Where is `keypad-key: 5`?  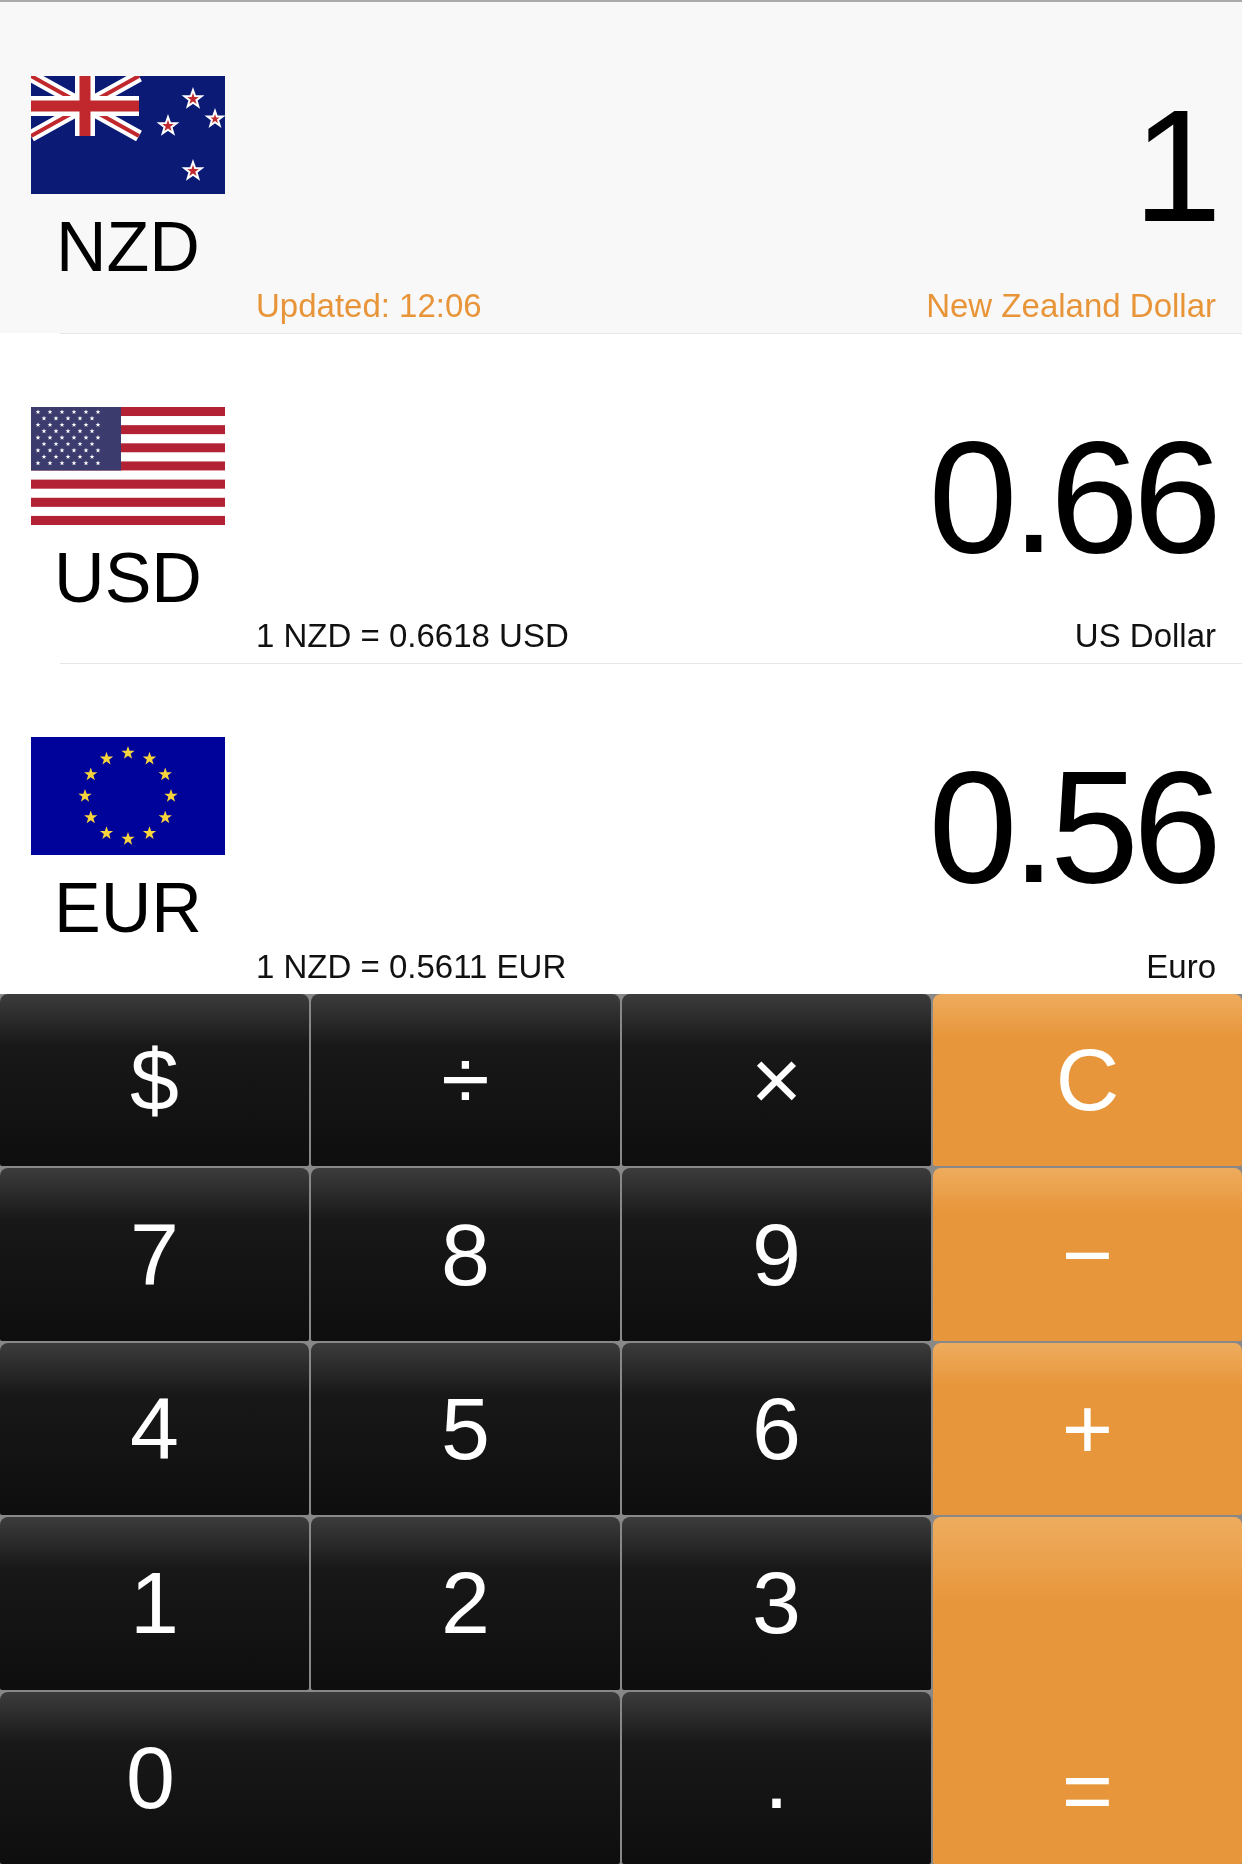
keypad-key: 5 is located at coordinates (465, 1429).